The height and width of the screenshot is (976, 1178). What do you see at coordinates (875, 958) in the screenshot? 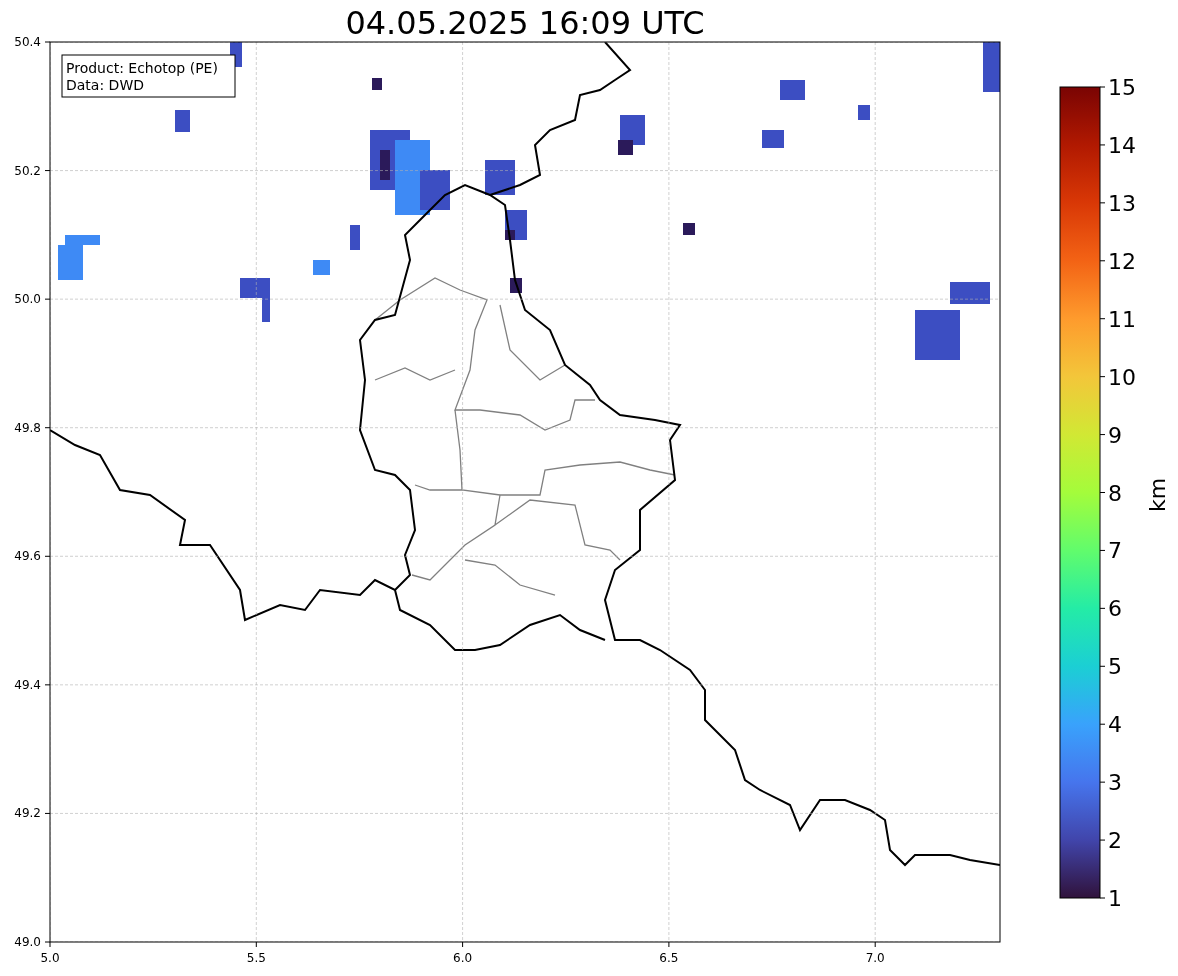
I see `axis-tick-label: 7.0` at bounding box center [875, 958].